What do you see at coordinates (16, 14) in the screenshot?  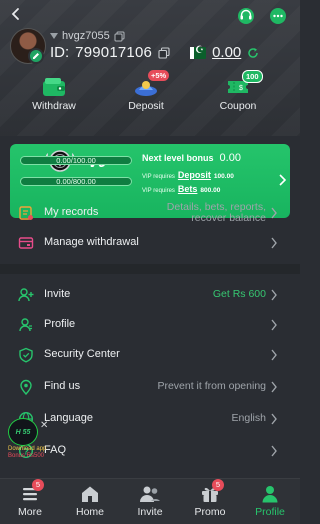 I see `back-icon` at bounding box center [16, 14].